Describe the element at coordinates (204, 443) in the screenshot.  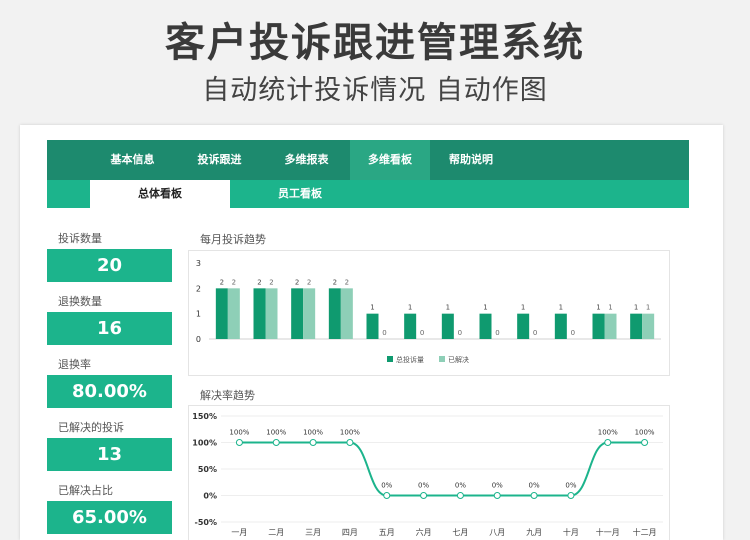
I see `y-tick-label: 100%` at that location.